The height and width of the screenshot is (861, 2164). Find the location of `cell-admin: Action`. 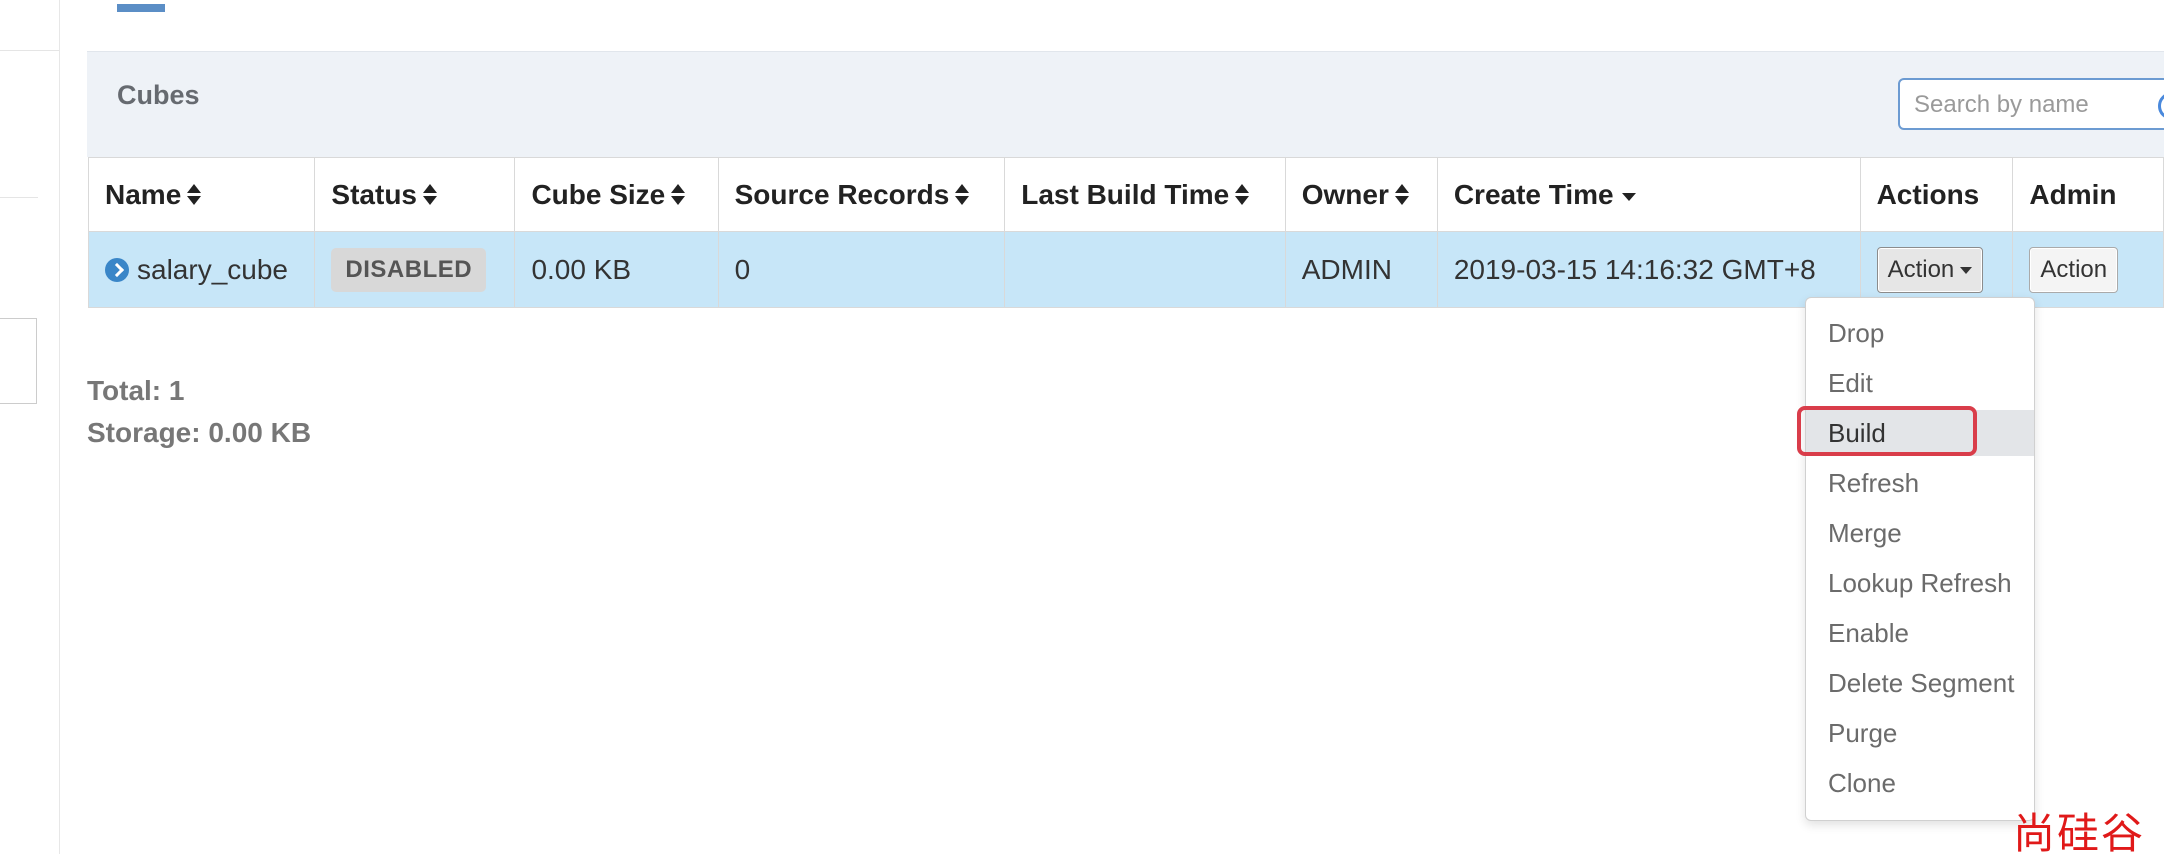

cell-admin: Action is located at coordinates (2088, 269).